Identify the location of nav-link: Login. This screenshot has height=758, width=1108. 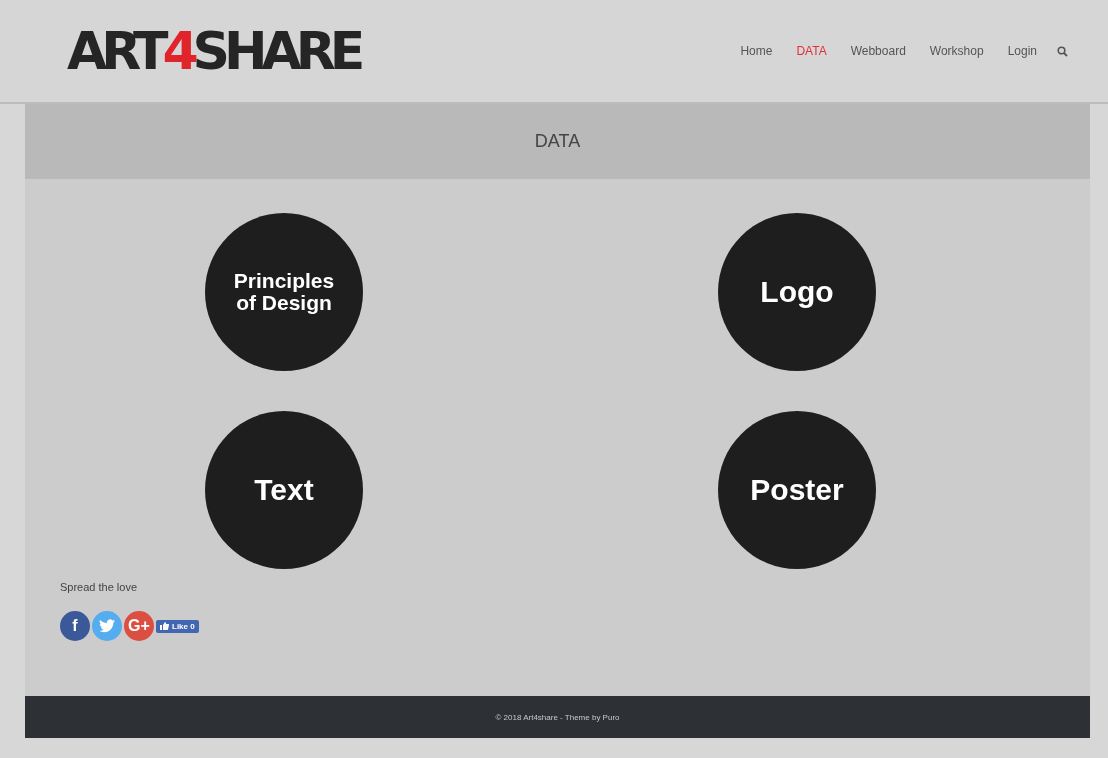
(1022, 51).